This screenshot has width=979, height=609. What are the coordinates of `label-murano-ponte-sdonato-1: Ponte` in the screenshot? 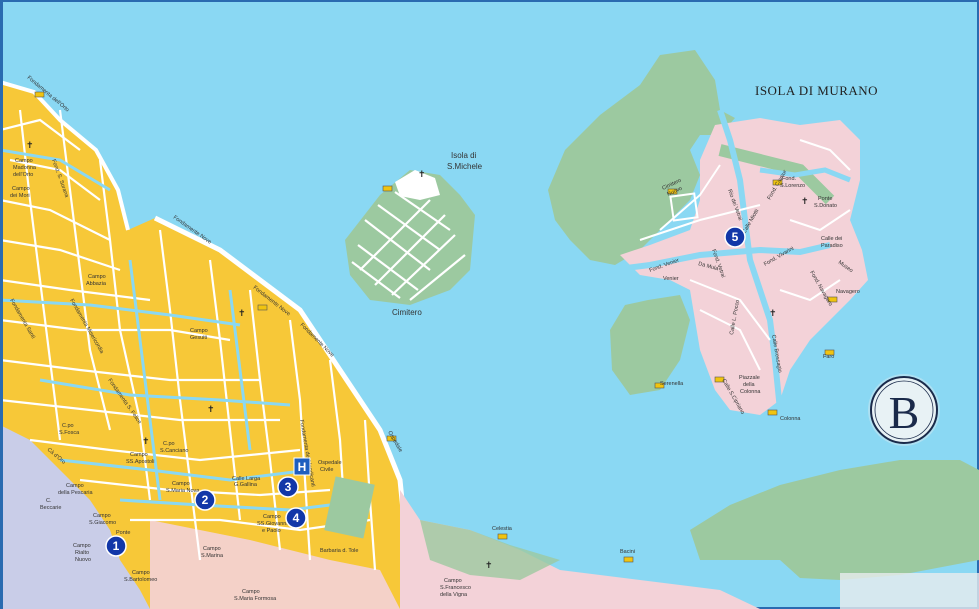 It's located at (825, 199).